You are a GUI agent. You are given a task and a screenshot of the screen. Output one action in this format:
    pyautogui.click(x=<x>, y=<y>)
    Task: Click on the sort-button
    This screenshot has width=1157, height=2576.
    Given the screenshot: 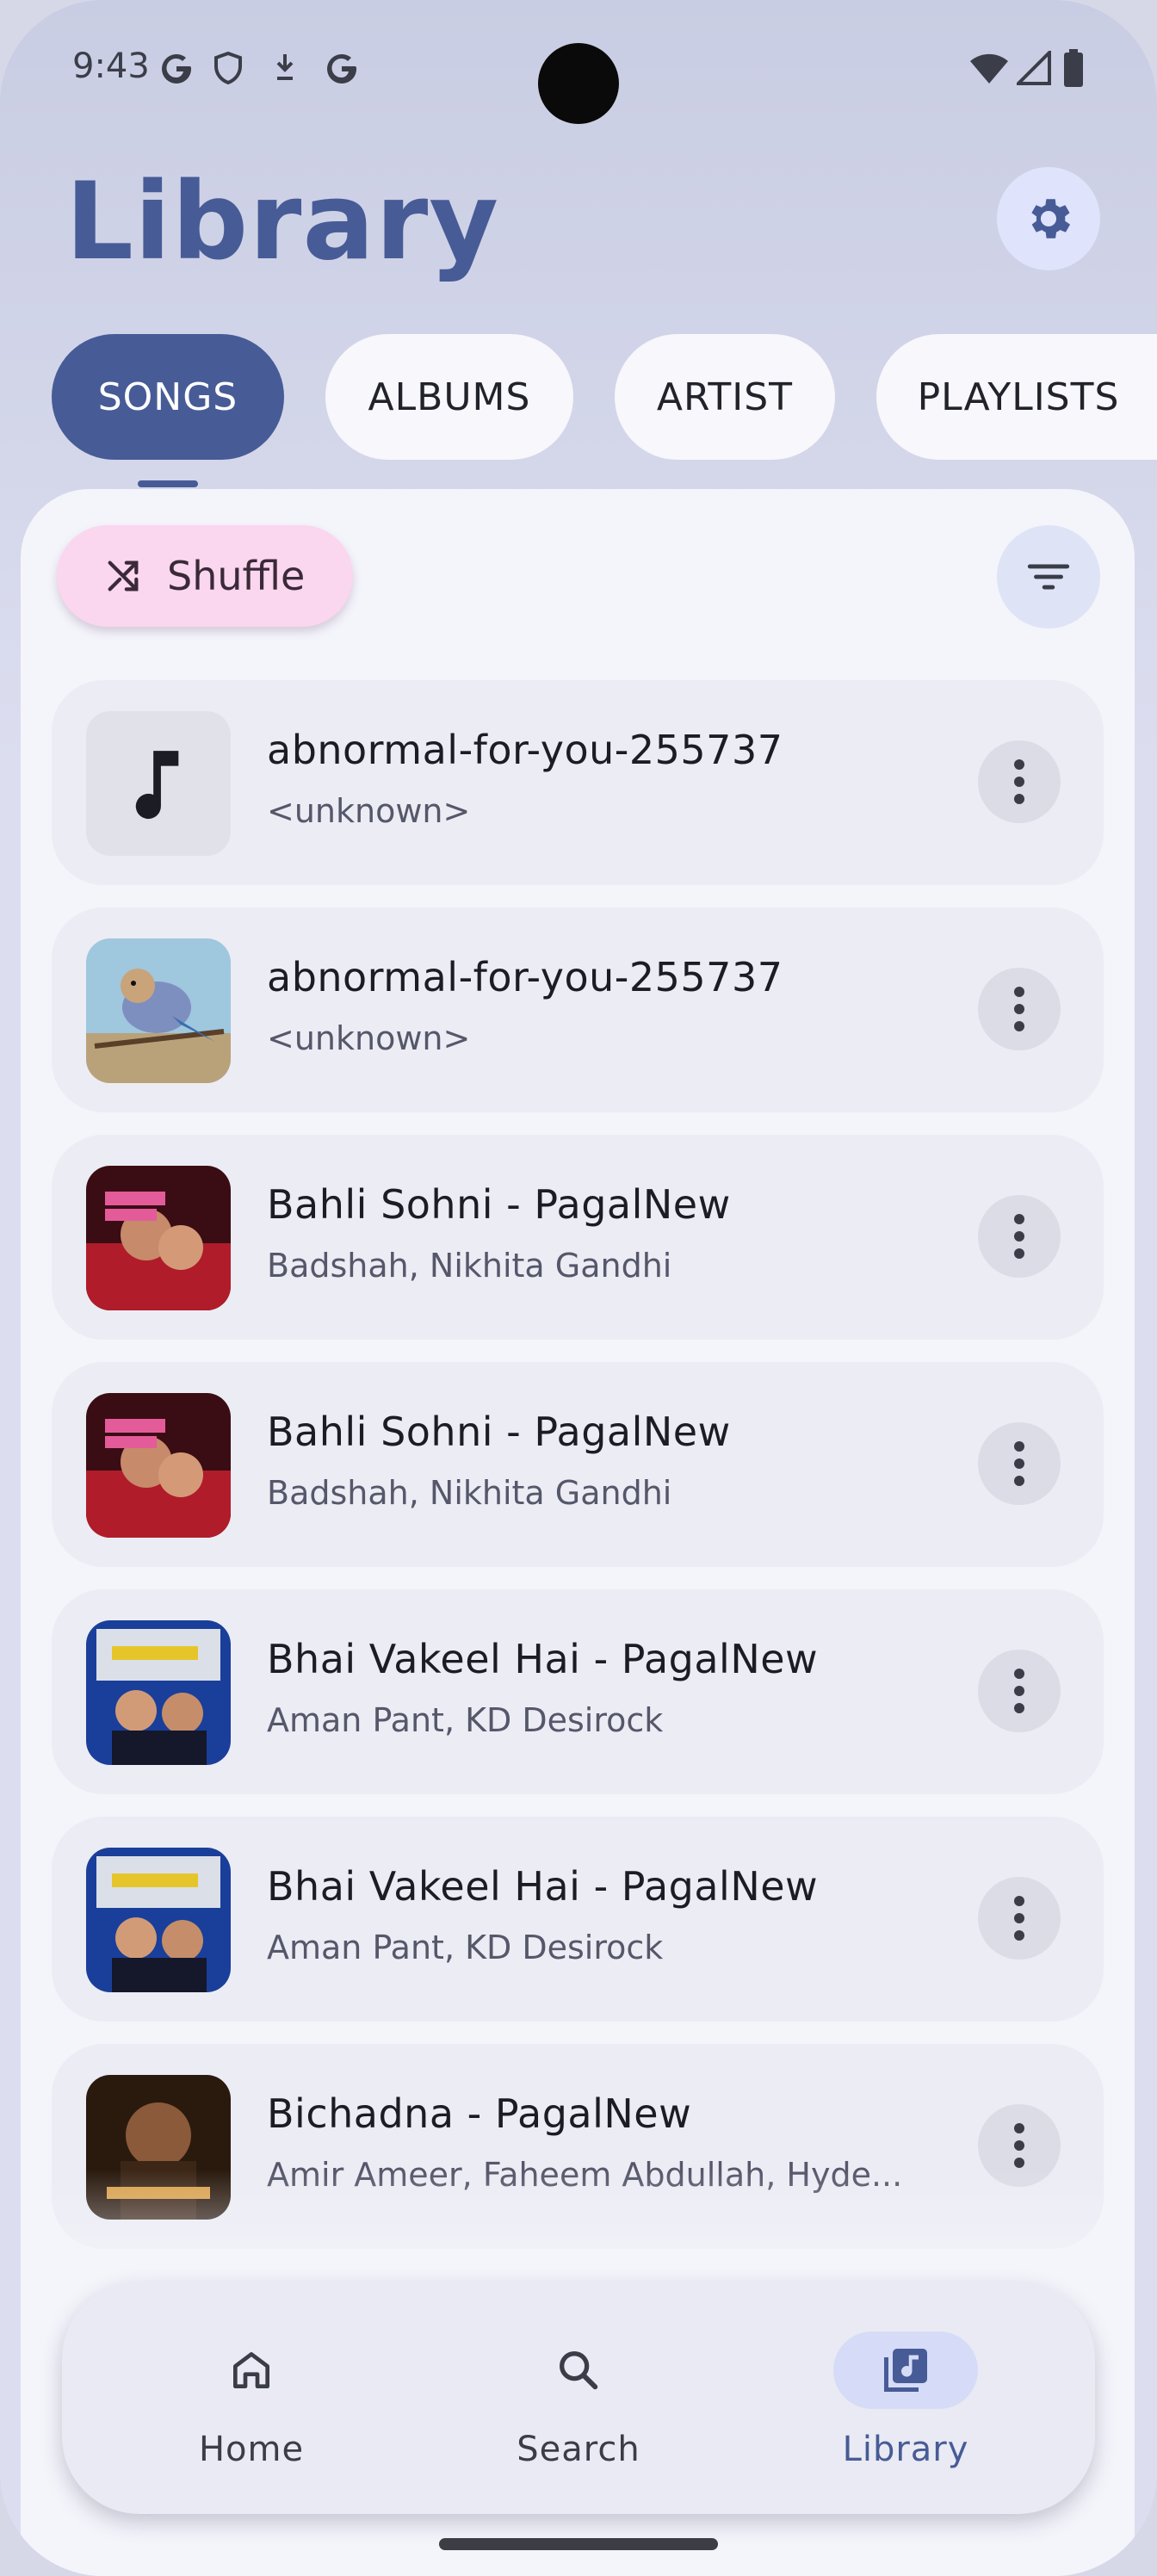 What is the action you would take?
    pyautogui.click(x=1048, y=577)
    